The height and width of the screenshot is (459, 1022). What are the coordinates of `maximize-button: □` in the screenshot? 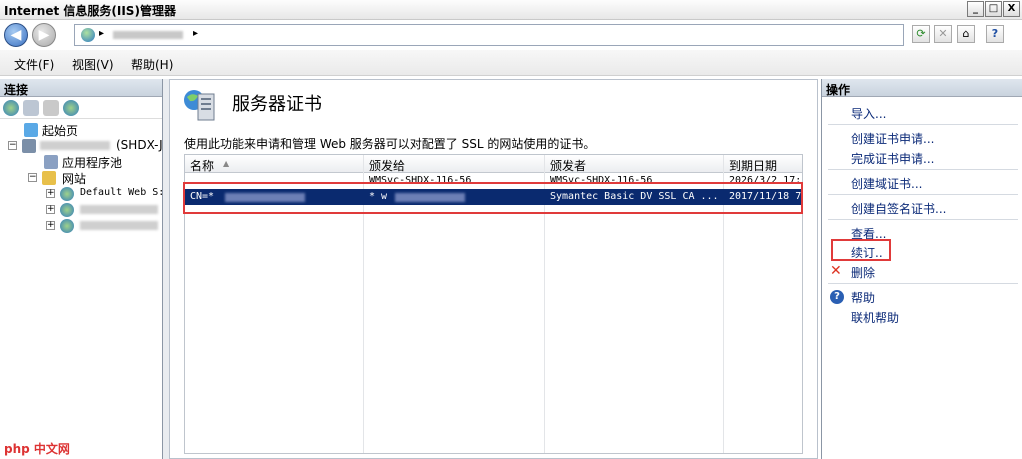 It's located at (993, 9).